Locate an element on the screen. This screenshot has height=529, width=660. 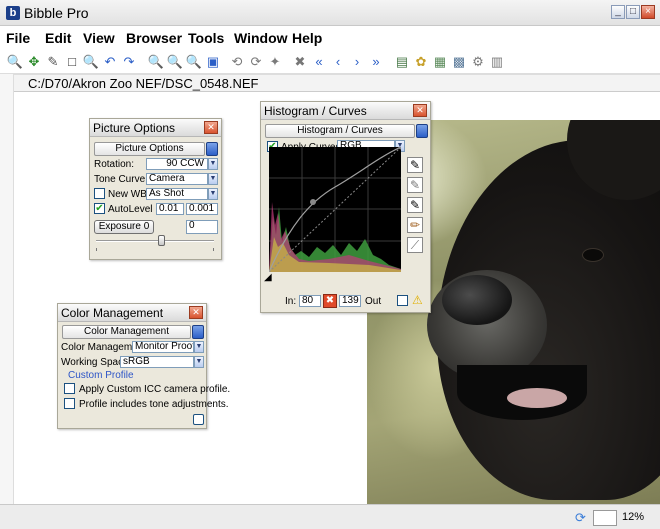
grid-icon: ▦ is located at coordinates (440, 62).